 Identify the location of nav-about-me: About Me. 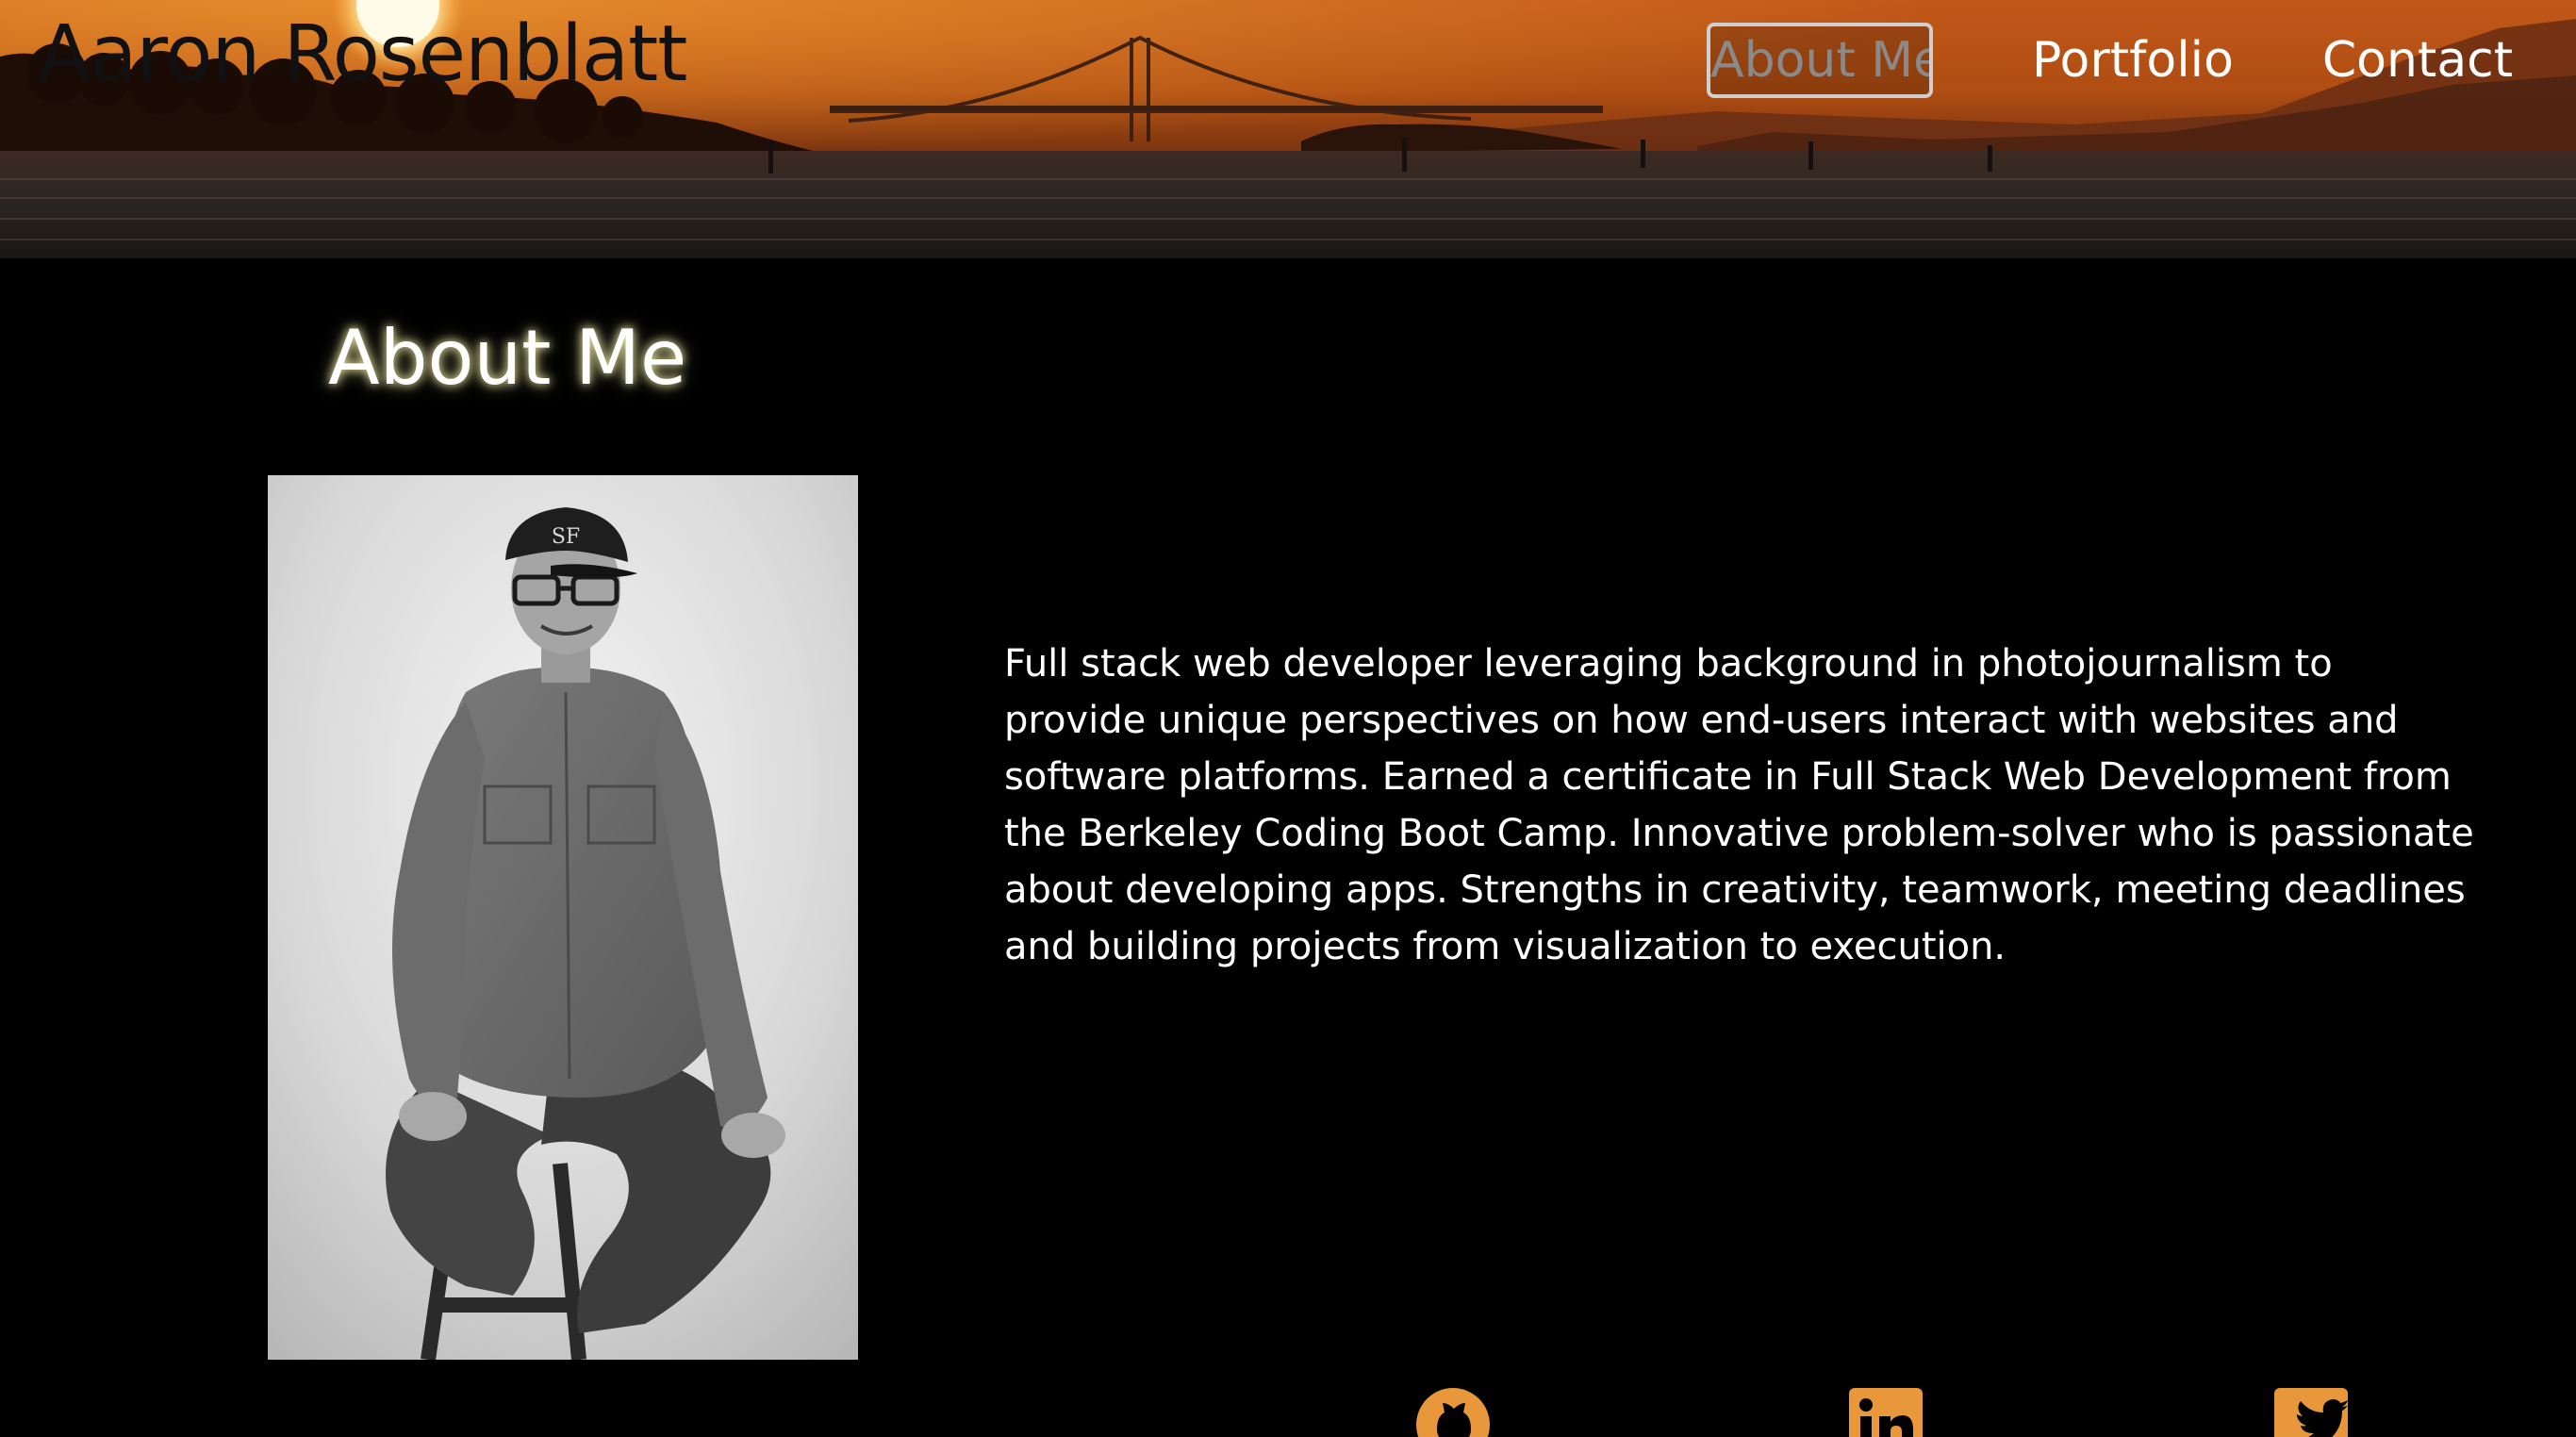
(1820, 60).